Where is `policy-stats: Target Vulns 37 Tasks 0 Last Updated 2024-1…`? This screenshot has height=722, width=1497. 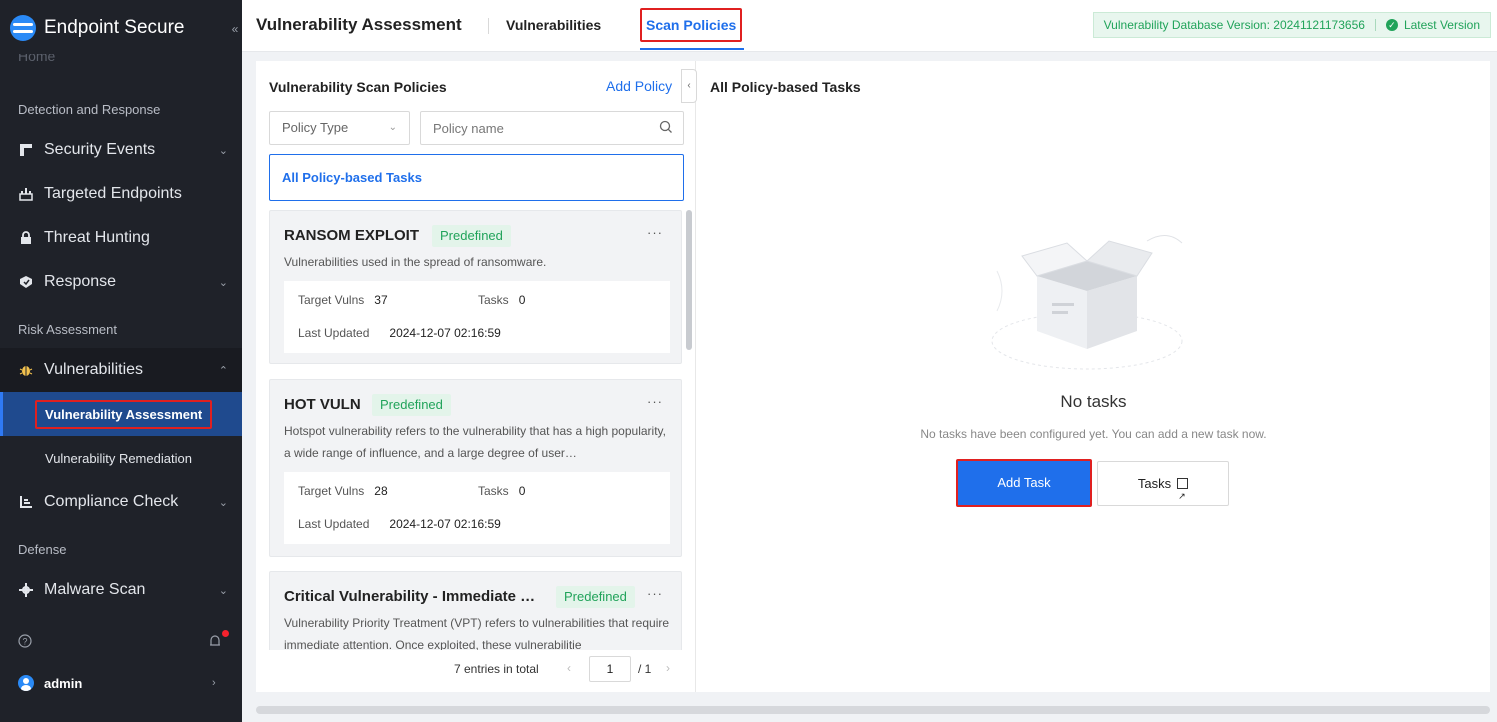
policy-stats: Target Vulns 37 Tasks 0 Last Updated 2024-1… is located at coordinates (477, 317).